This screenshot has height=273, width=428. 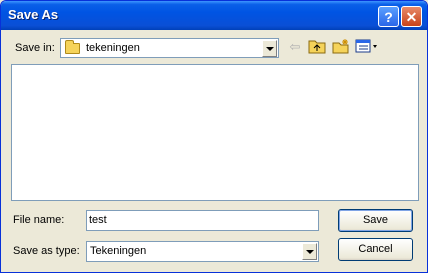 I want to click on save-in-value: tekeningen, so click(x=113, y=48).